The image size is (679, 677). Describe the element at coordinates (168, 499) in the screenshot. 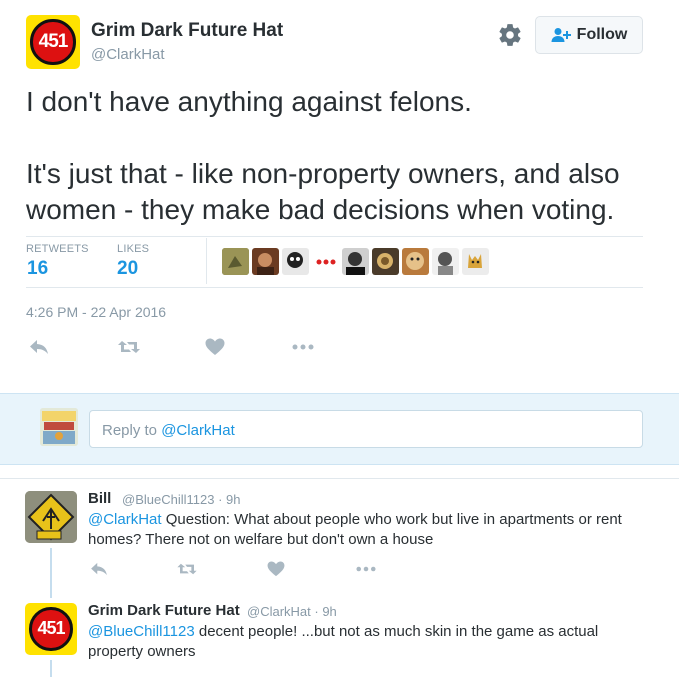

I see `reply-author-handle: @BlueChill1123` at that location.